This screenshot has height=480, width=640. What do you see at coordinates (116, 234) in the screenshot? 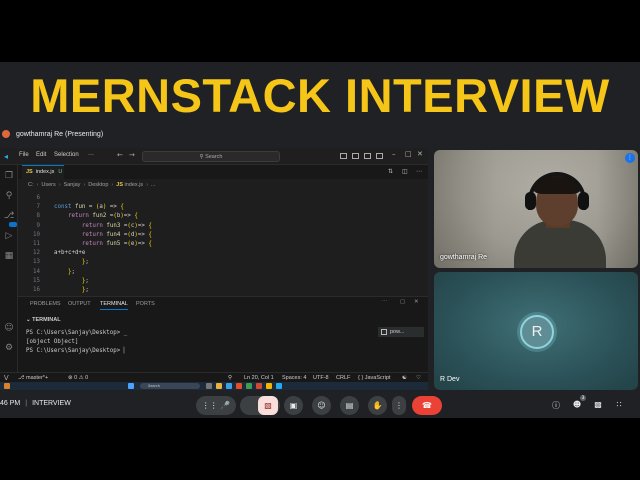
I see `code-text: return fun4 =(d)=> {` at bounding box center [116, 234].